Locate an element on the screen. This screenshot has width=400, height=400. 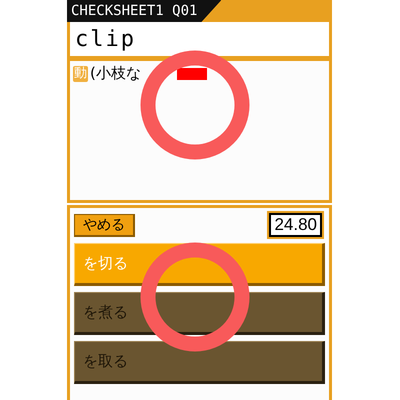
timer-display: 24.80 is located at coordinates (295, 225).